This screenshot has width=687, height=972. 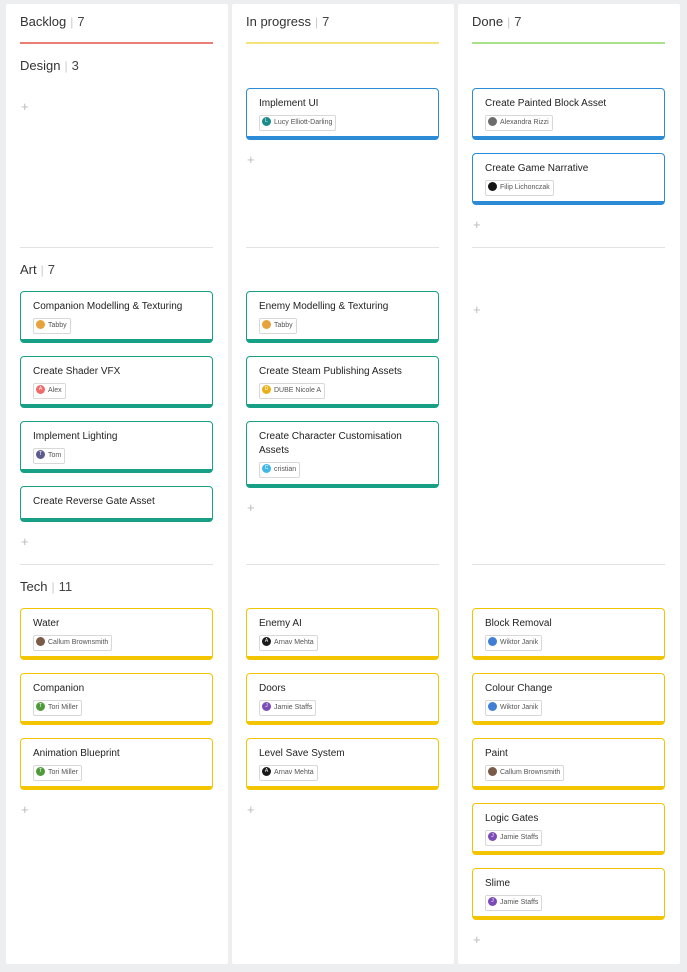 I want to click on task-card: Slime J Jamie Staffs, so click(x=568, y=894).